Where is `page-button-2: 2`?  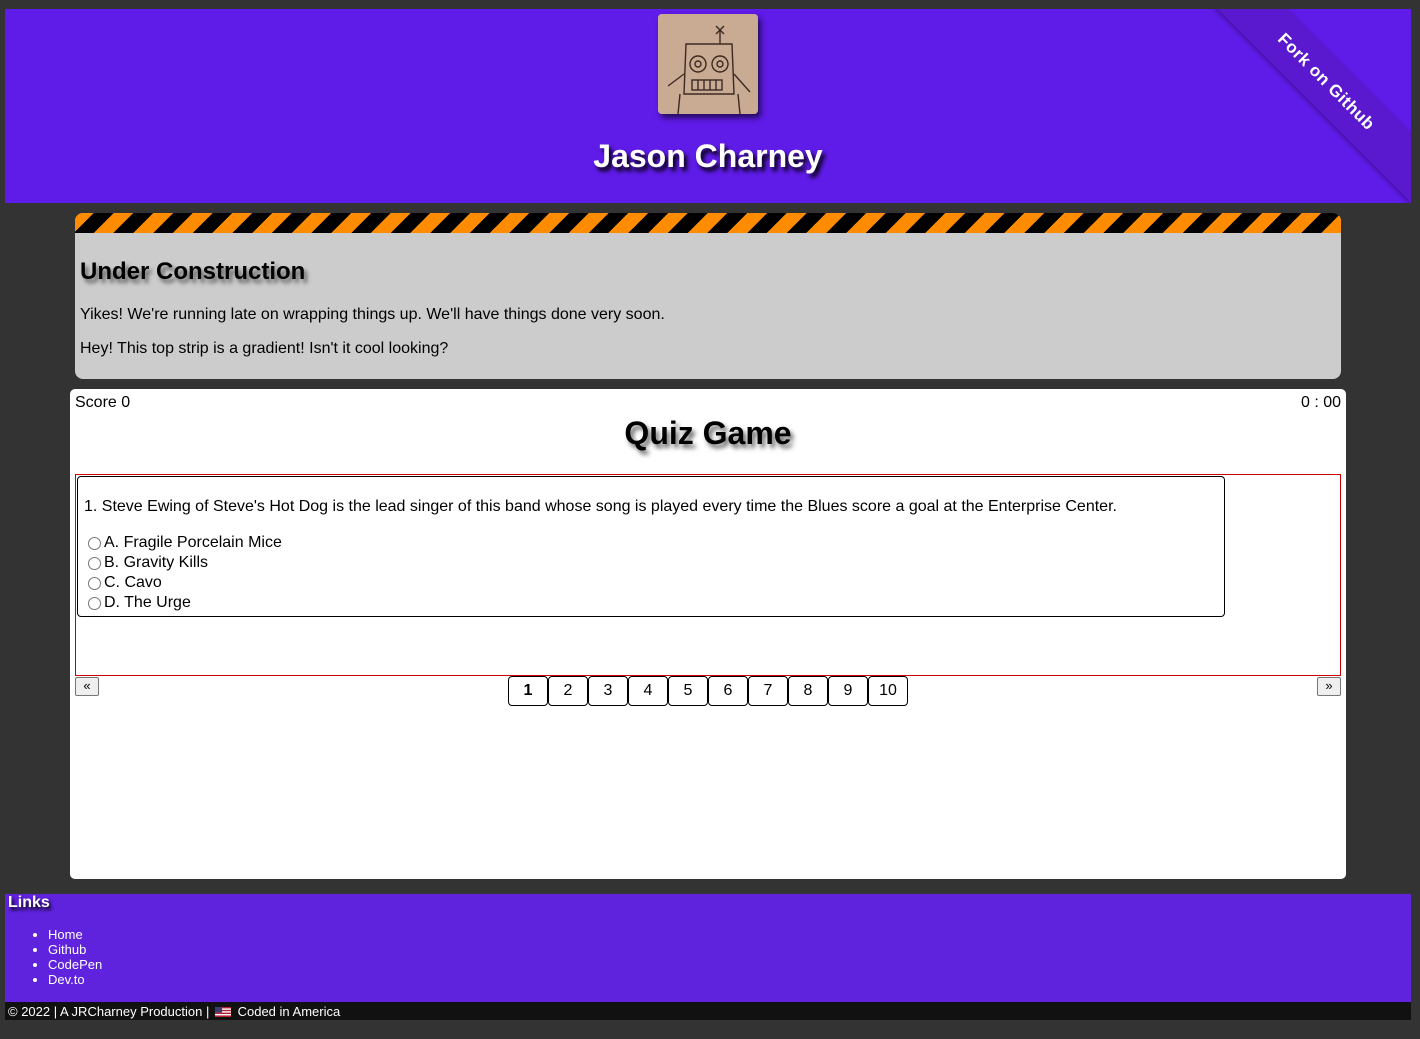
page-button-2: 2 is located at coordinates (568, 691).